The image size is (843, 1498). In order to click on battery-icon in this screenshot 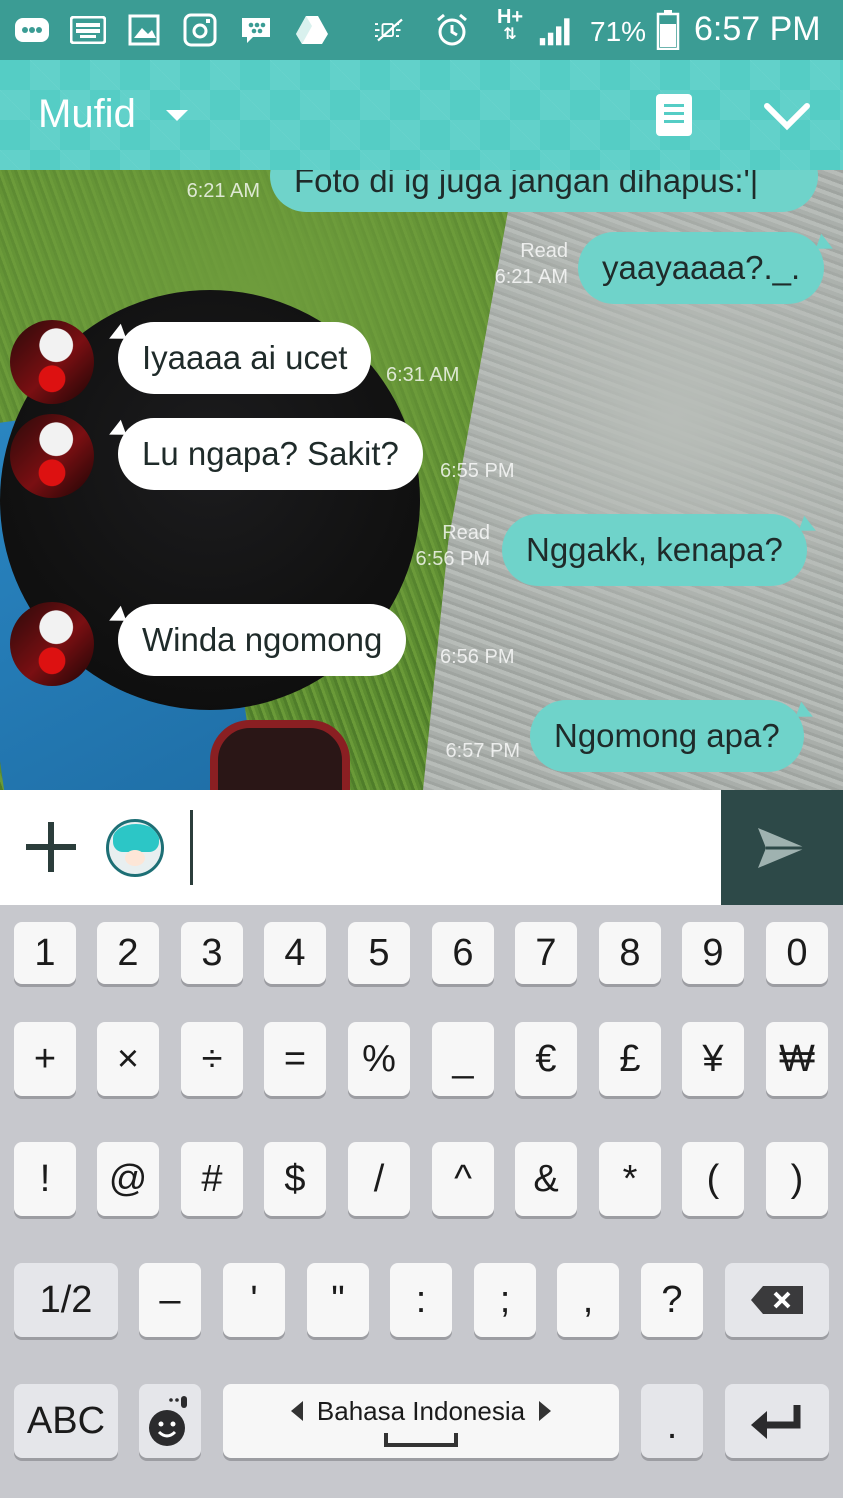, I will do `click(668, 30)`.